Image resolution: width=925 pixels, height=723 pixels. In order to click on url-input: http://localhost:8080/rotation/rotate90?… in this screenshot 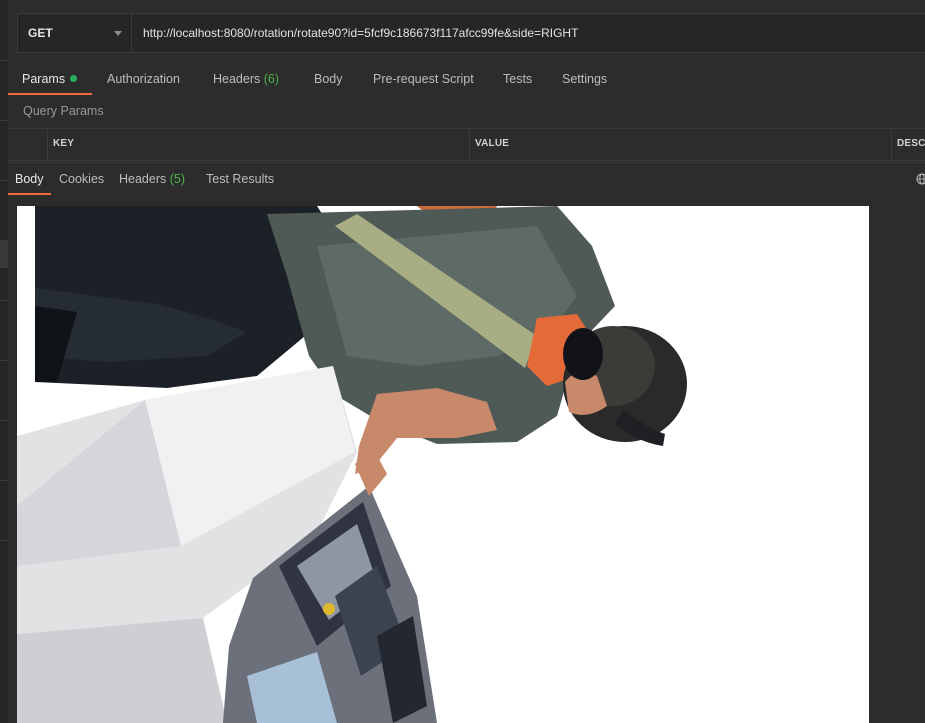, I will do `click(528, 33)`.